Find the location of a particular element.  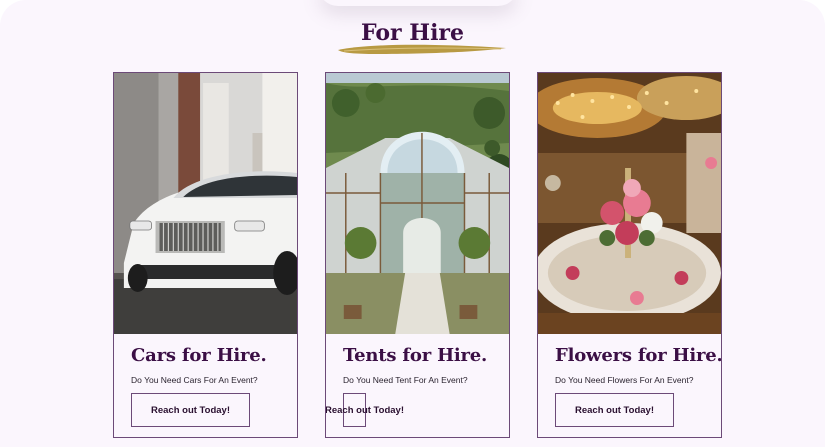

reach-out-button-tents: Reach out Today! is located at coordinates (365, 410).